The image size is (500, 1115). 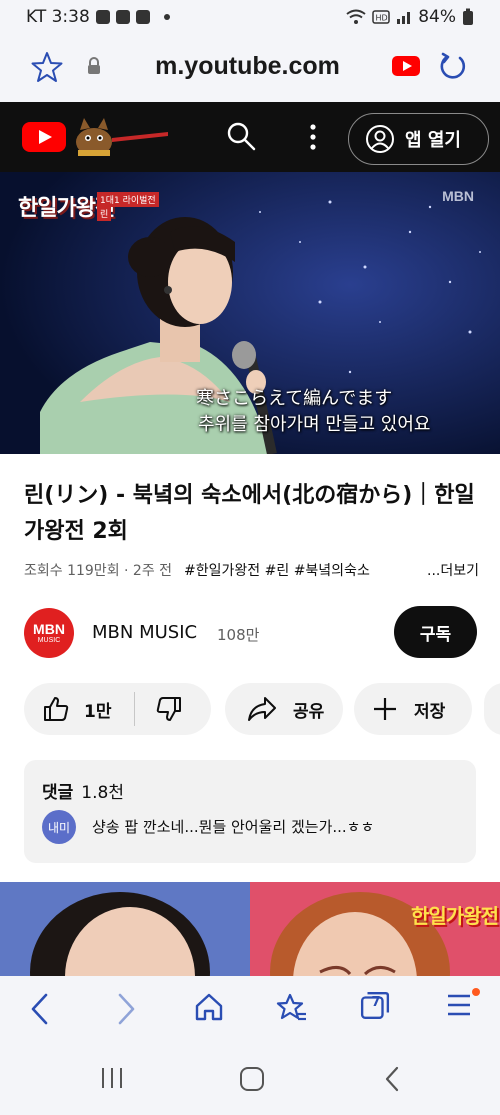 What do you see at coordinates (122, 137) in the screenshot?
I see `doodle-image` at bounding box center [122, 137].